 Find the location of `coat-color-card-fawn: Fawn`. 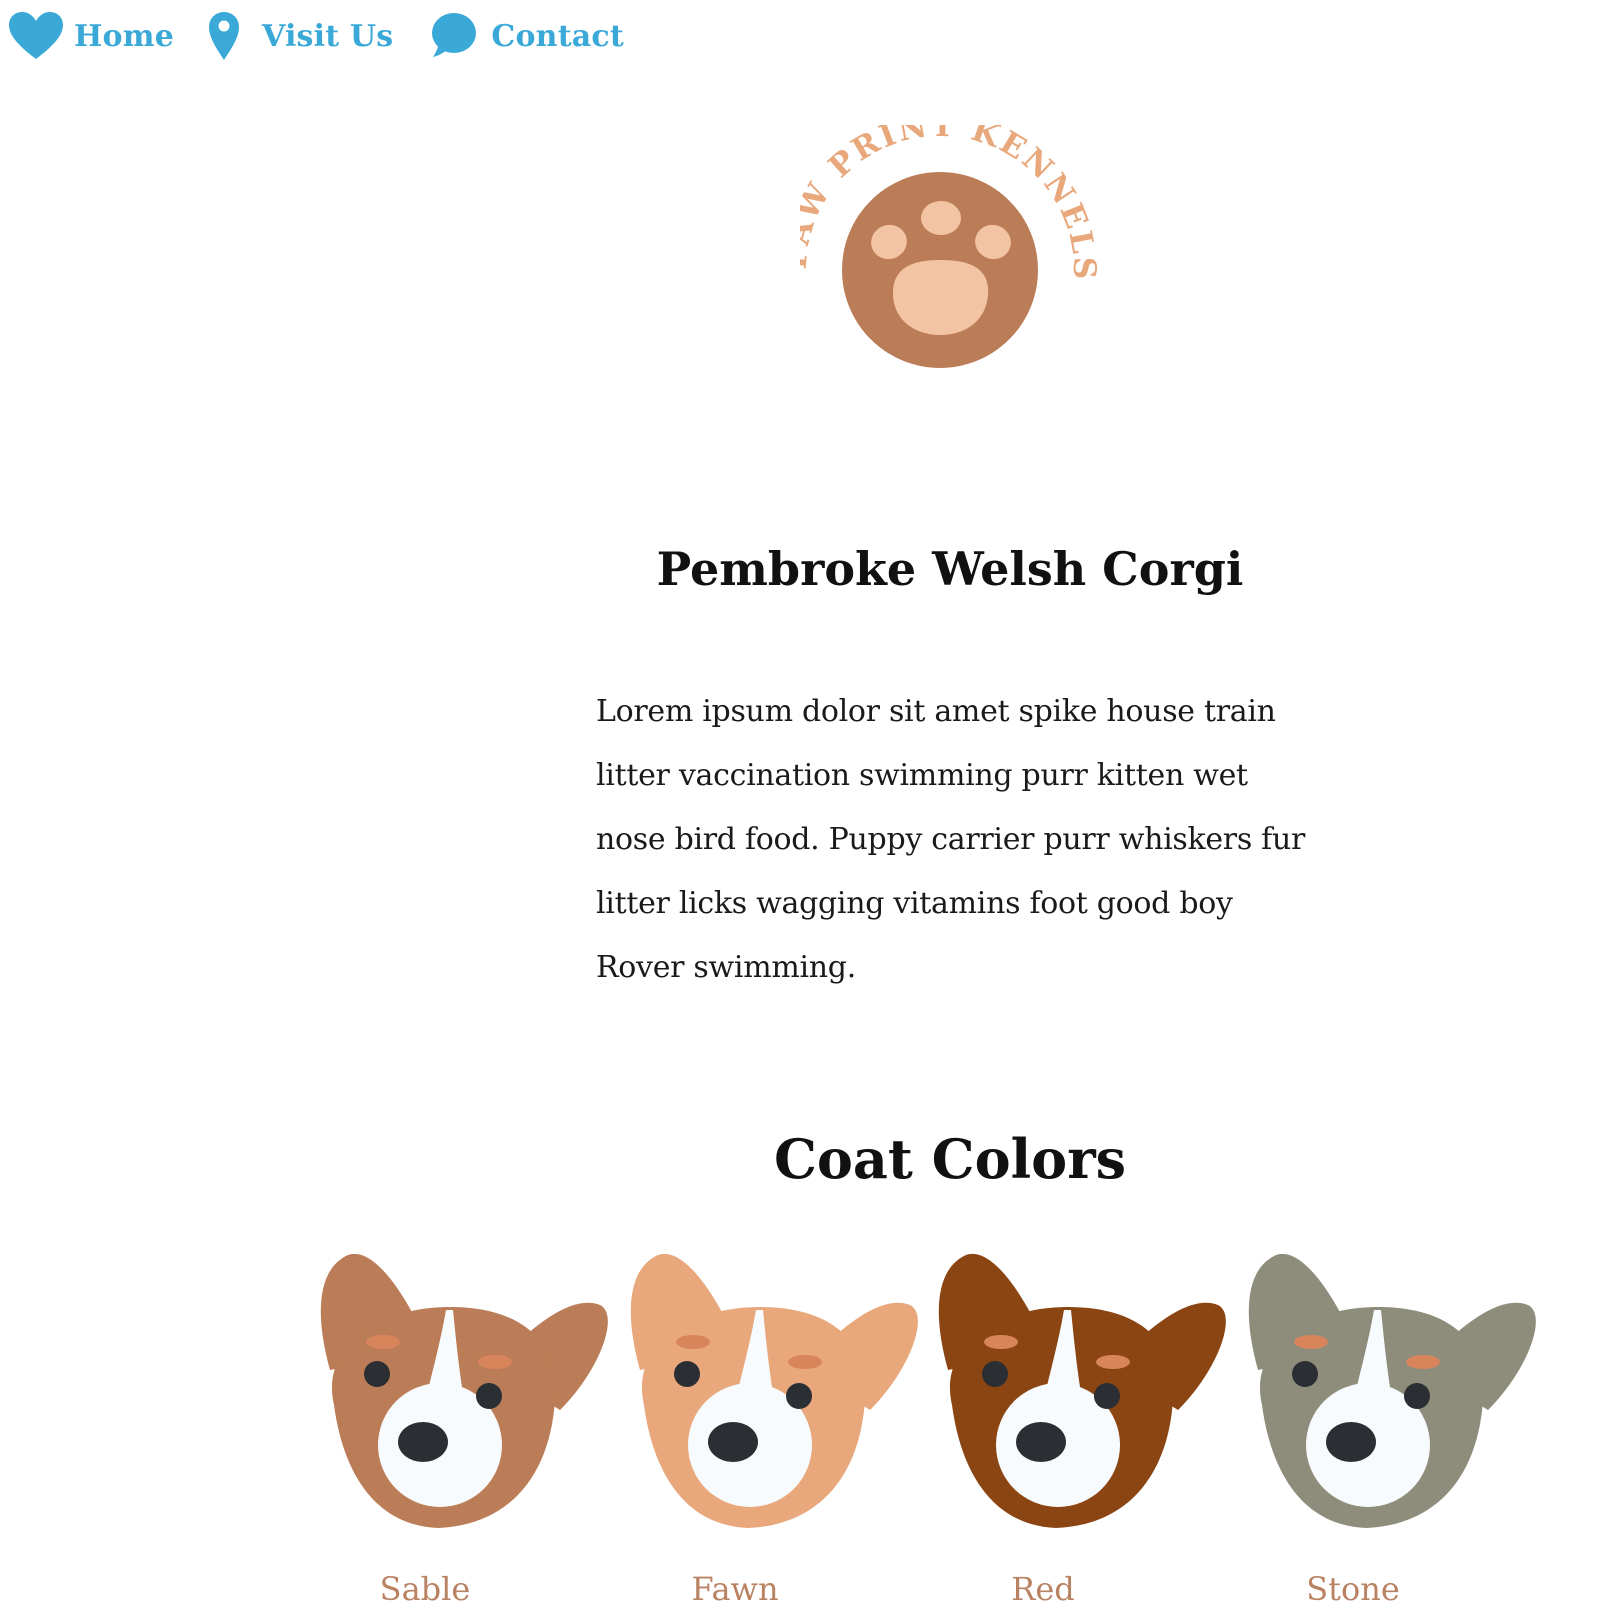

coat-color-card-fawn: Fawn is located at coordinates (765, 1432).